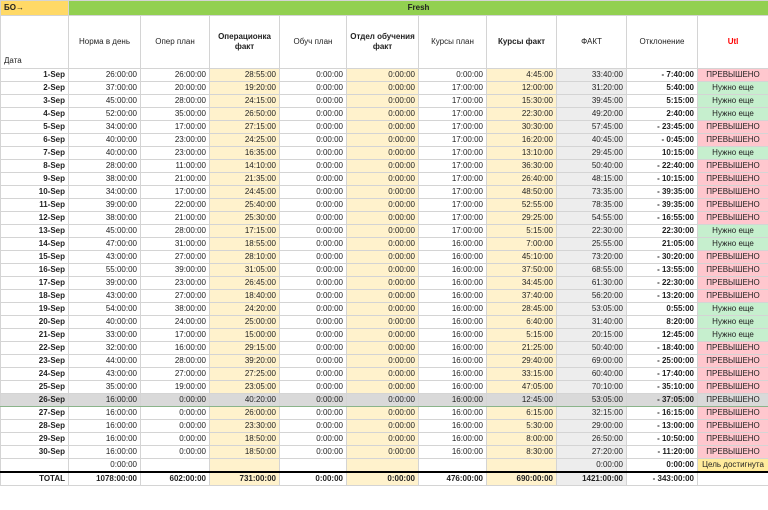 The height and width of the screenshot is (510, 768). I want to click on cell-deviation: 5:15:00, so click(662, 101).